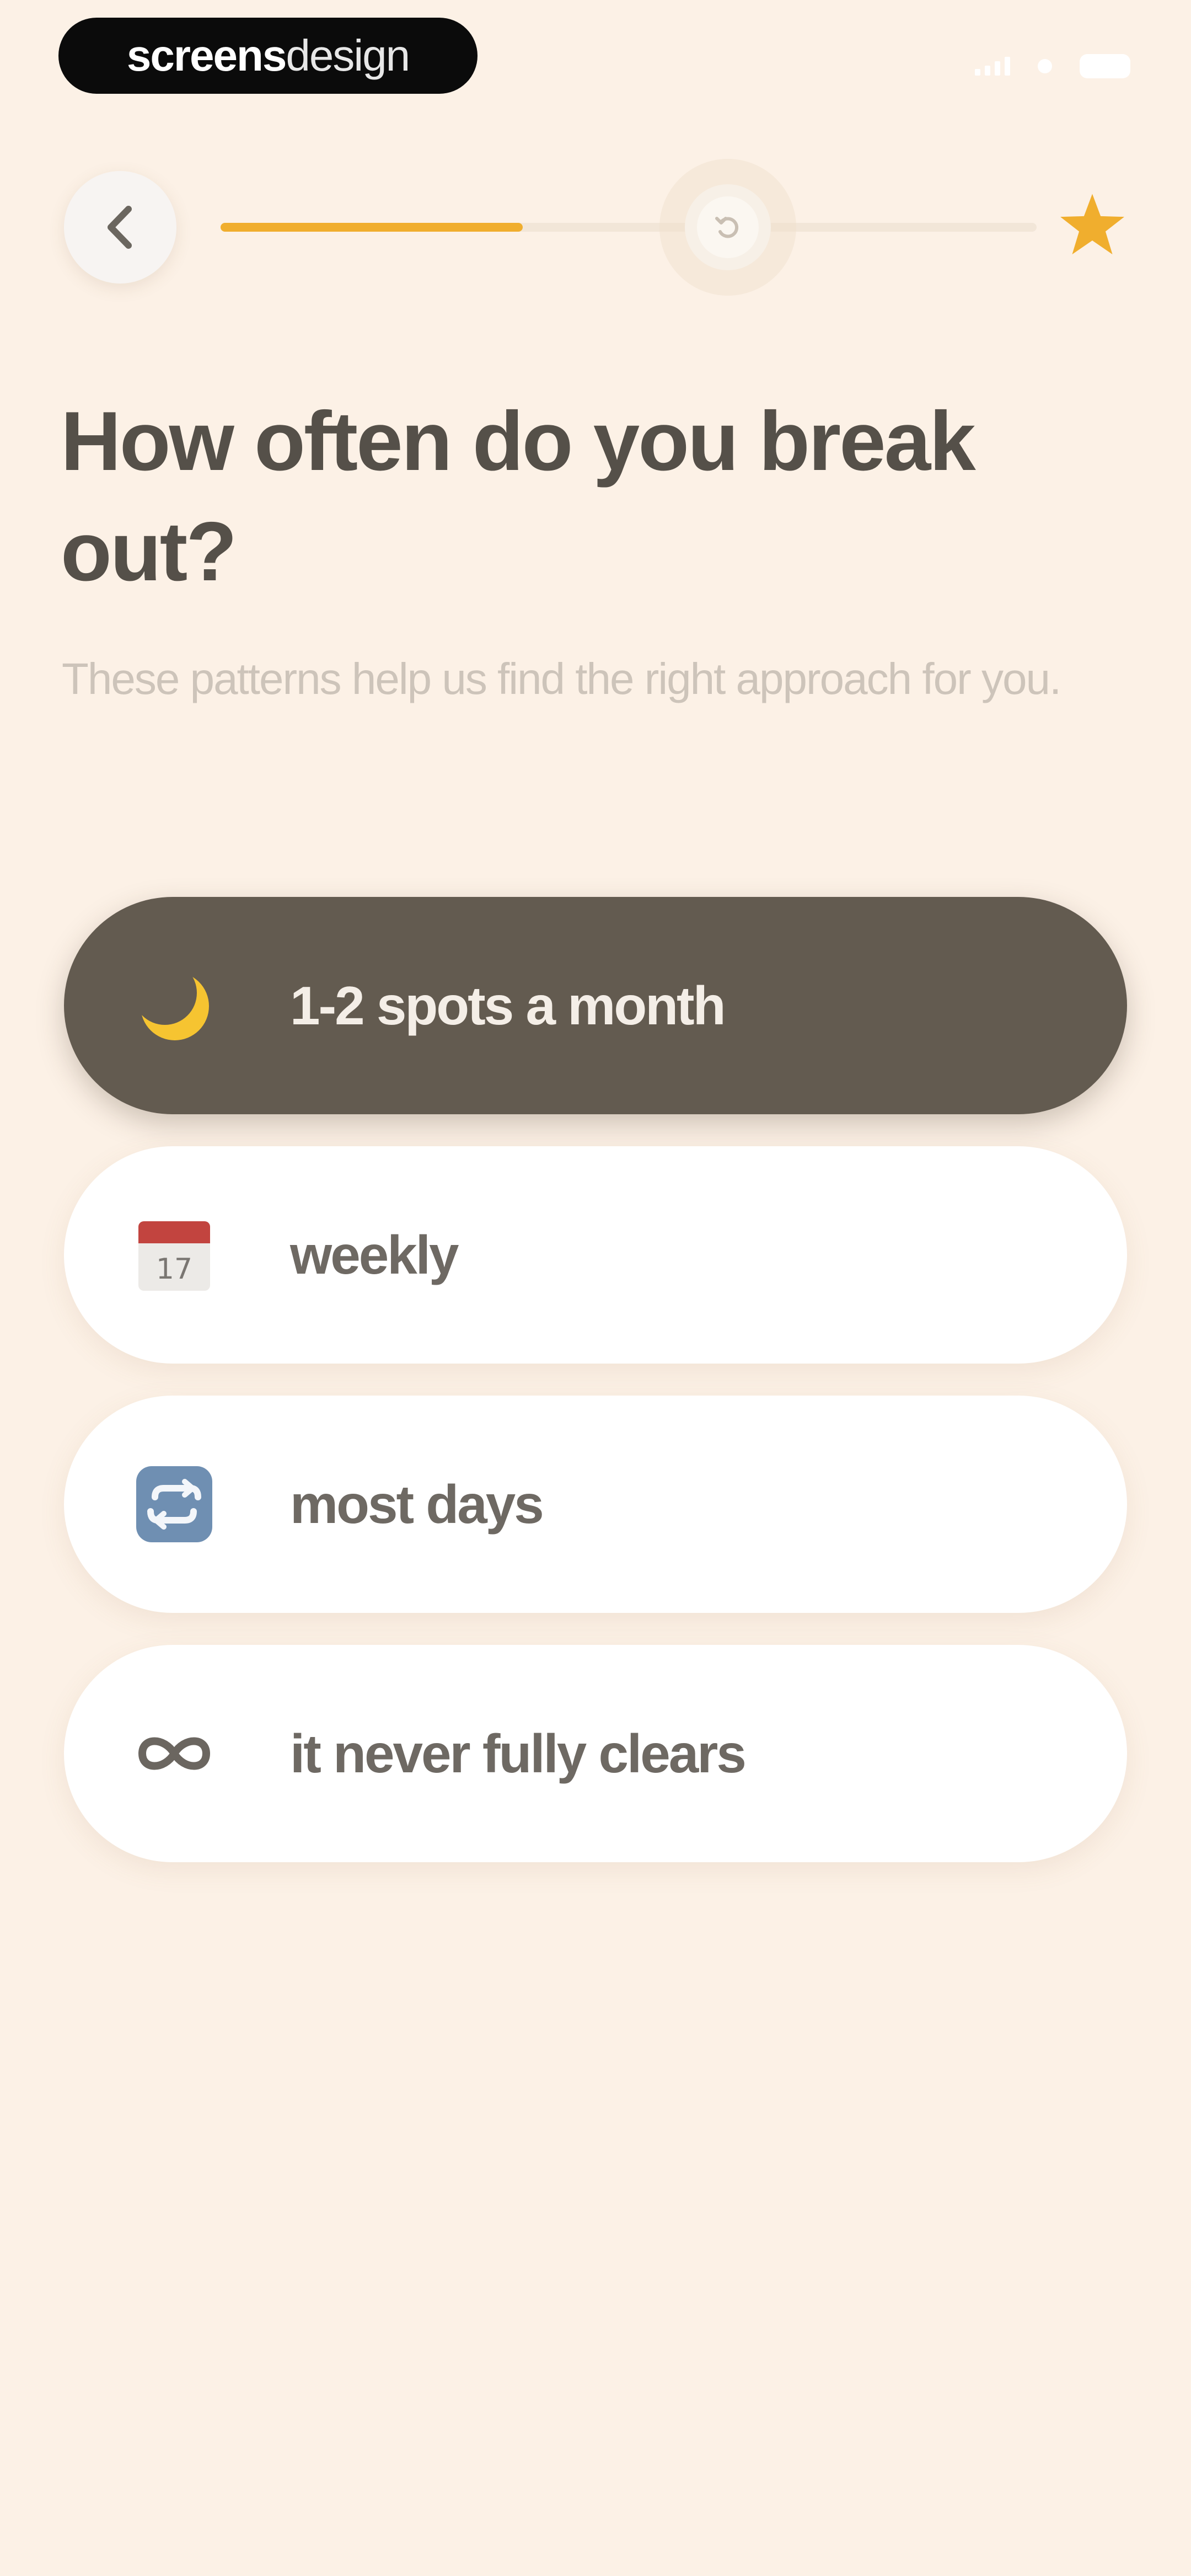  I want to click on option-label: most days, so click(417, 1504).